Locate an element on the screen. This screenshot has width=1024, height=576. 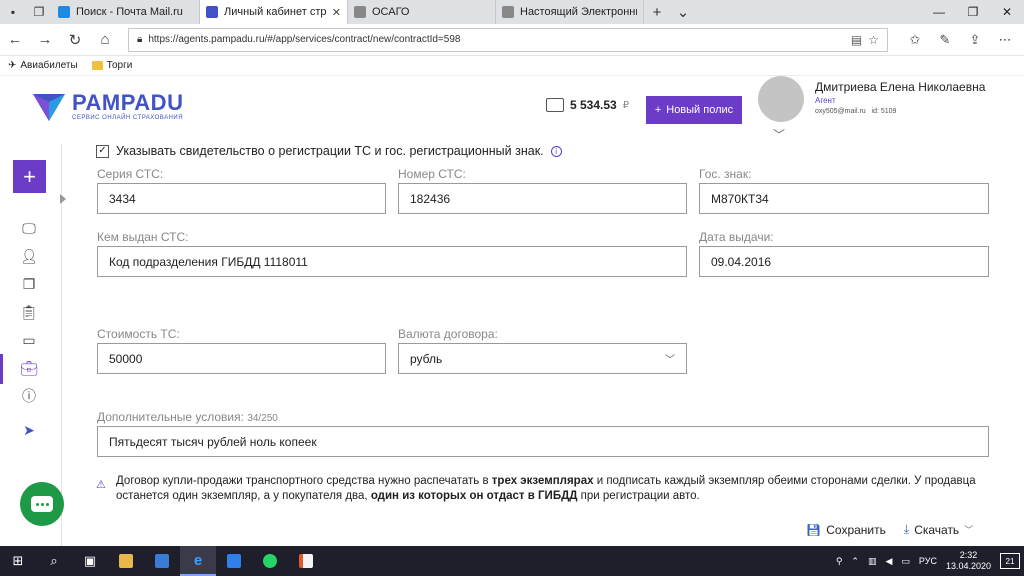
briefcase-icon: 💼︎ is located at coordinates (29, 368).